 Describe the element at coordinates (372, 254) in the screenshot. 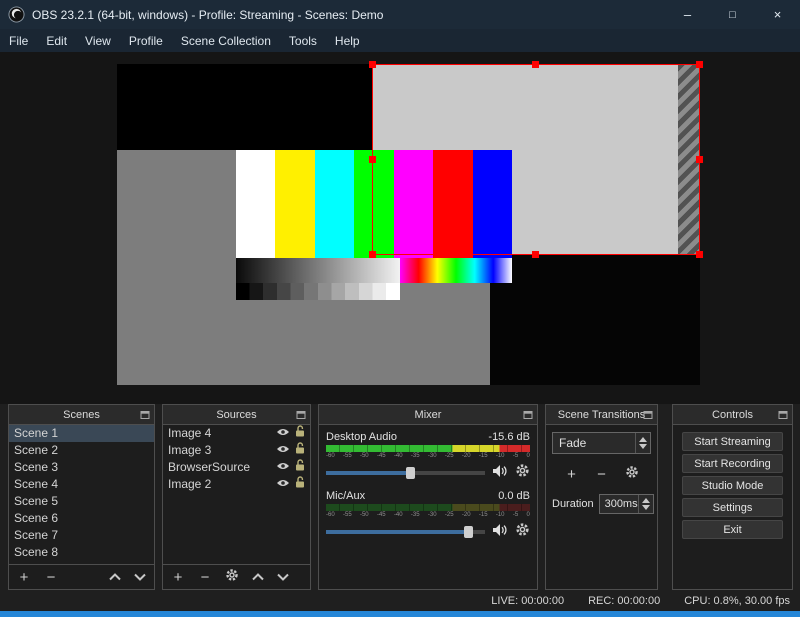

I see `selection-handle-bottom-left` at that location.